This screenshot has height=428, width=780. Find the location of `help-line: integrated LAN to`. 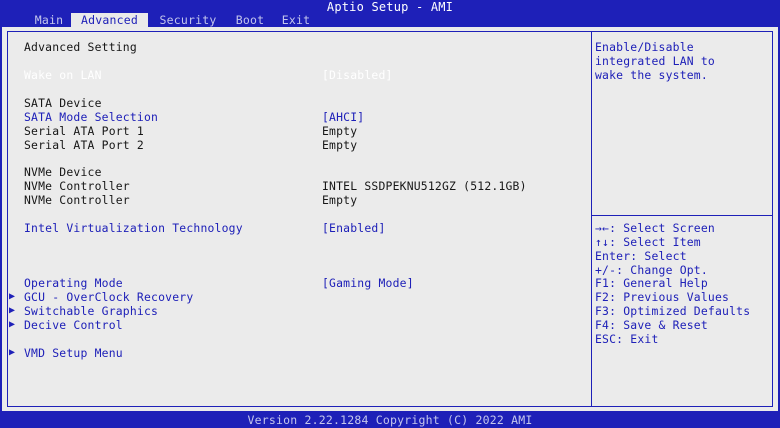

help-line: integrated LAN to is located at coordinates (655, 61).